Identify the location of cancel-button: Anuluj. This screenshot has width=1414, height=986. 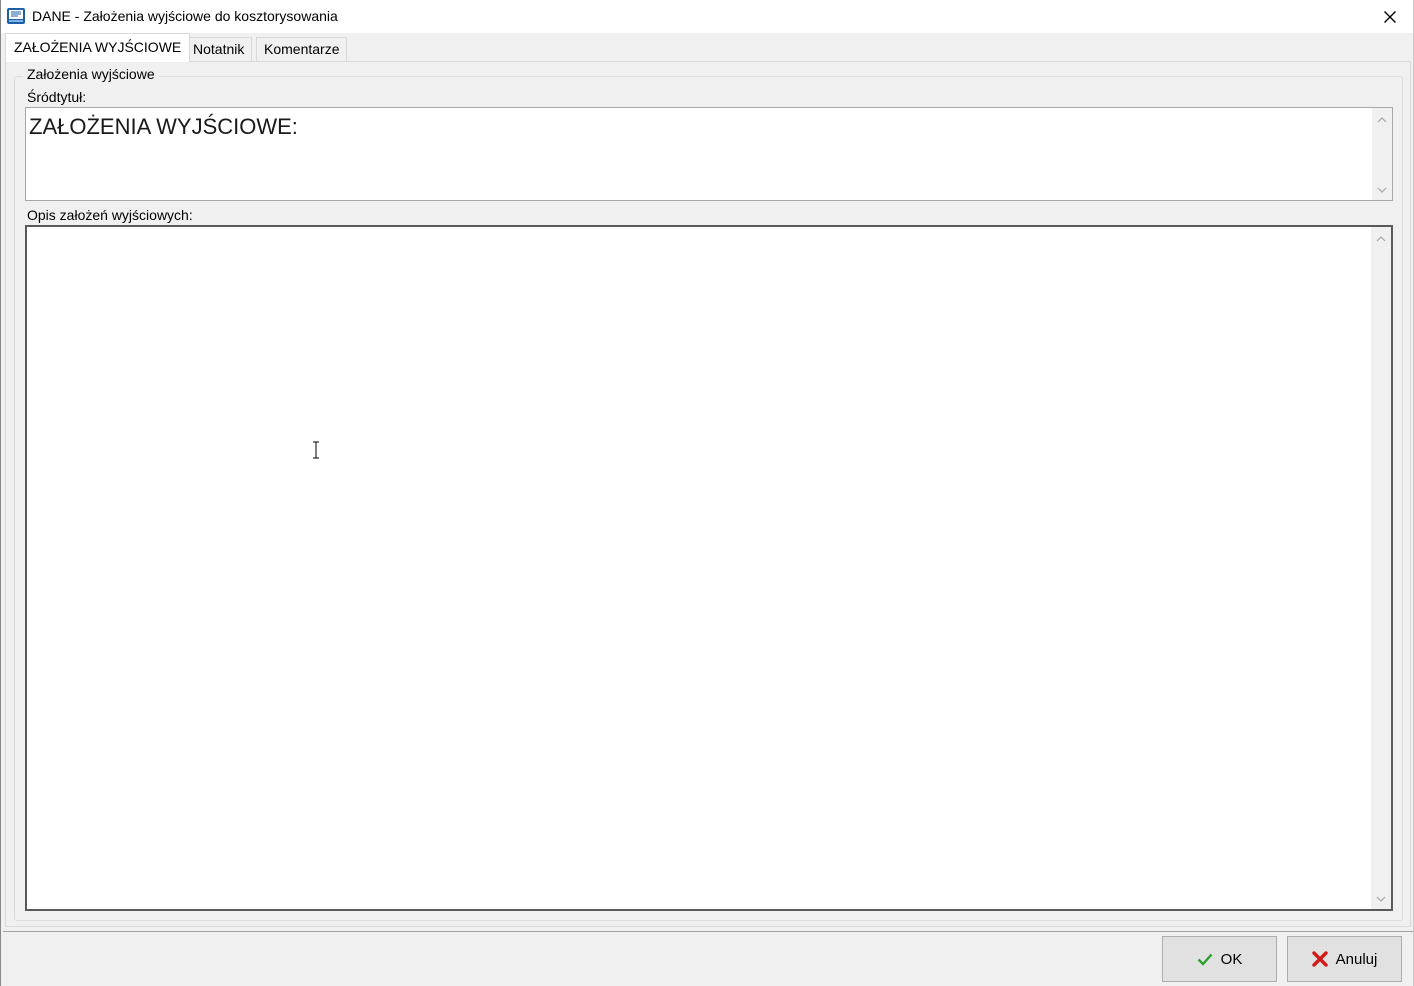
(1344, 959).